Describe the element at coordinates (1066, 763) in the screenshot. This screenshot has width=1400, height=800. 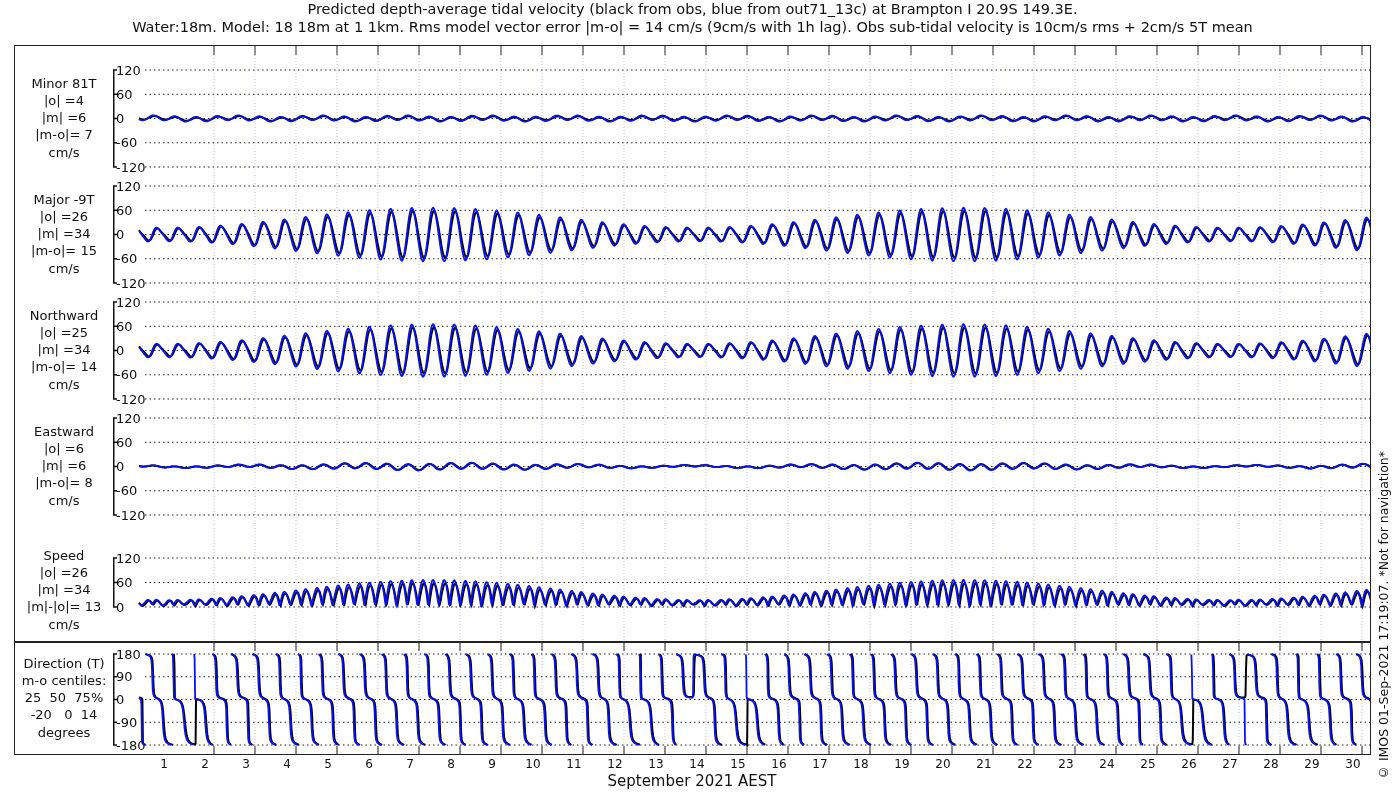
I see `day-label: 23` at that location.